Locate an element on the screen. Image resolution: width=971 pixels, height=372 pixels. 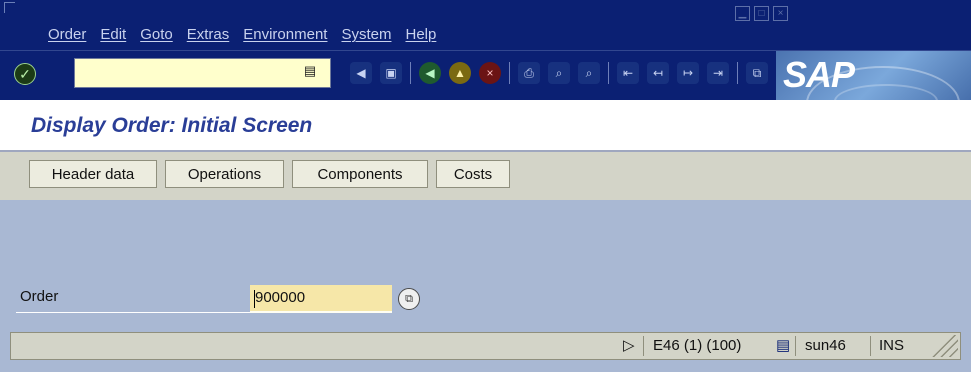
toolbar-icons: ◀ ▣ ◀ ▲ × ⎙ ⌕ ⌕ ⇤ ↤ ↦ ⇥ ⧉ ⬒ ▥ is located at coordinates (589, 73).